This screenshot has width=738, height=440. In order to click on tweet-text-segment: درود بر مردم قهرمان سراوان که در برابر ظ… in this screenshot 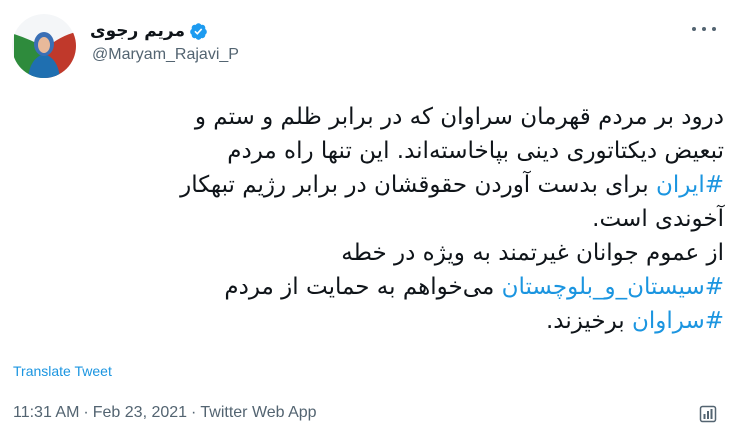, I will do `click(459, 117)`.